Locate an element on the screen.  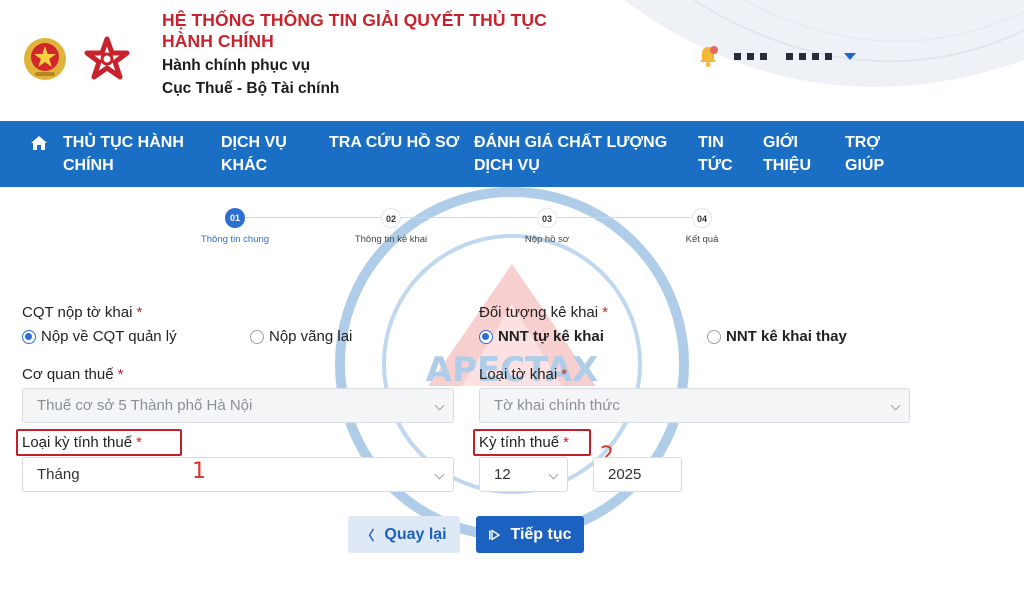
chevron-left-icon: 〈 is located at coordinates (368, 535).